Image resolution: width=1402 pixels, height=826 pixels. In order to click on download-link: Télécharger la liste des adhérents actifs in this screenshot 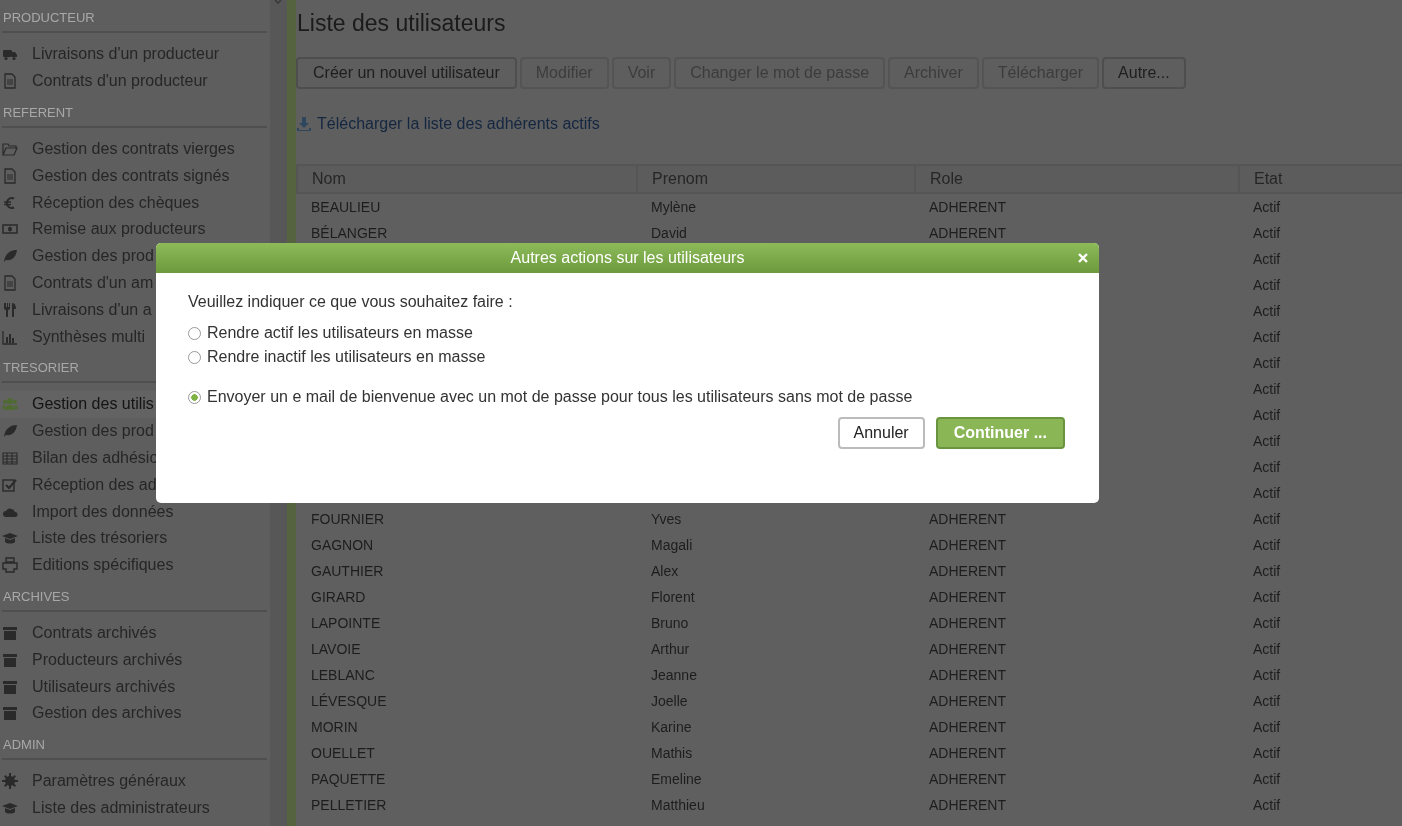, I will do `click(458, 124)`.